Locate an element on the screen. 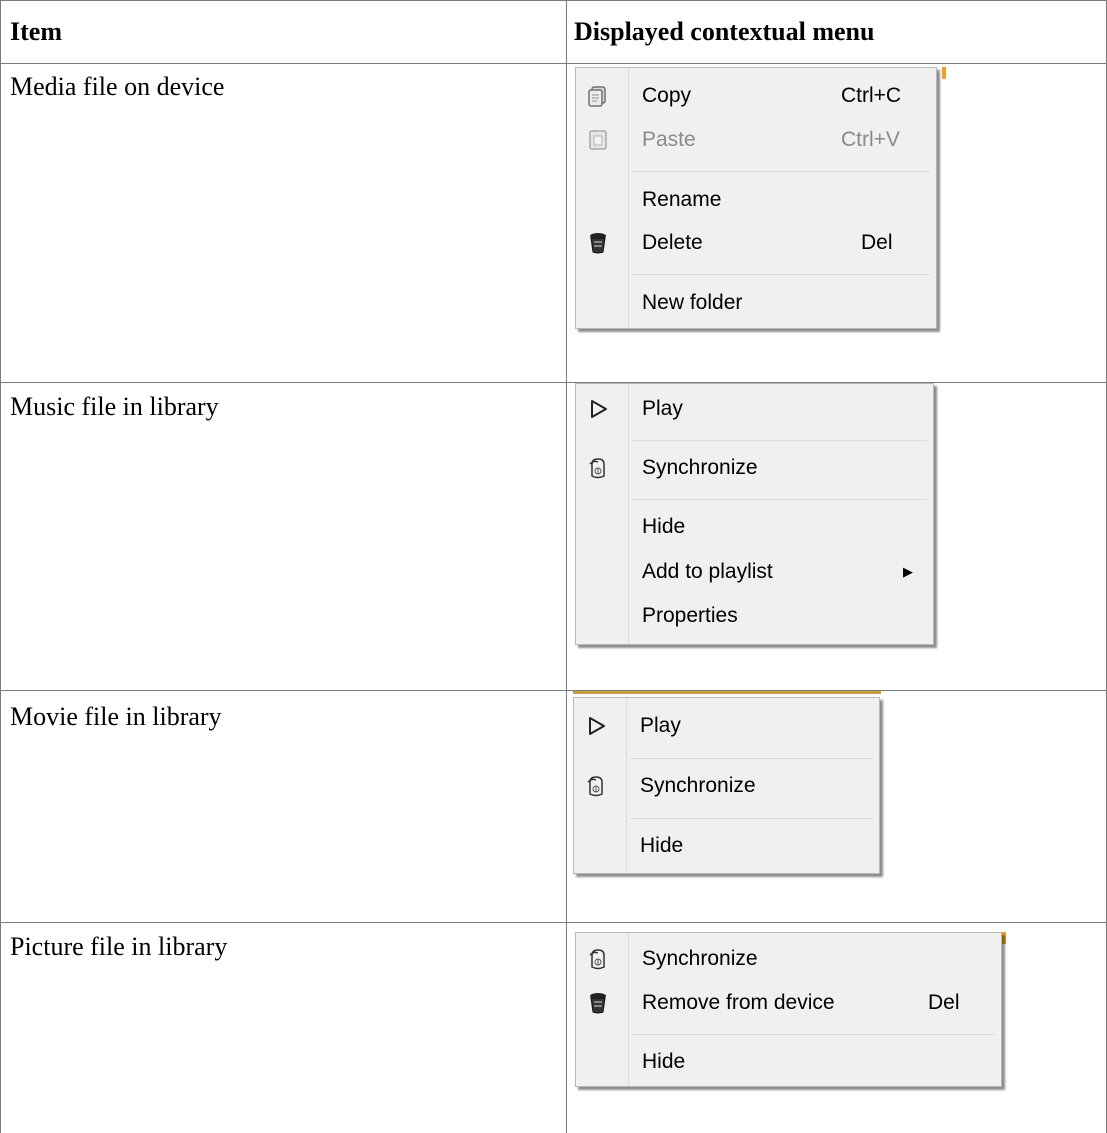  menu-item-label: Add to playlist is located at coordinates (707, 571).